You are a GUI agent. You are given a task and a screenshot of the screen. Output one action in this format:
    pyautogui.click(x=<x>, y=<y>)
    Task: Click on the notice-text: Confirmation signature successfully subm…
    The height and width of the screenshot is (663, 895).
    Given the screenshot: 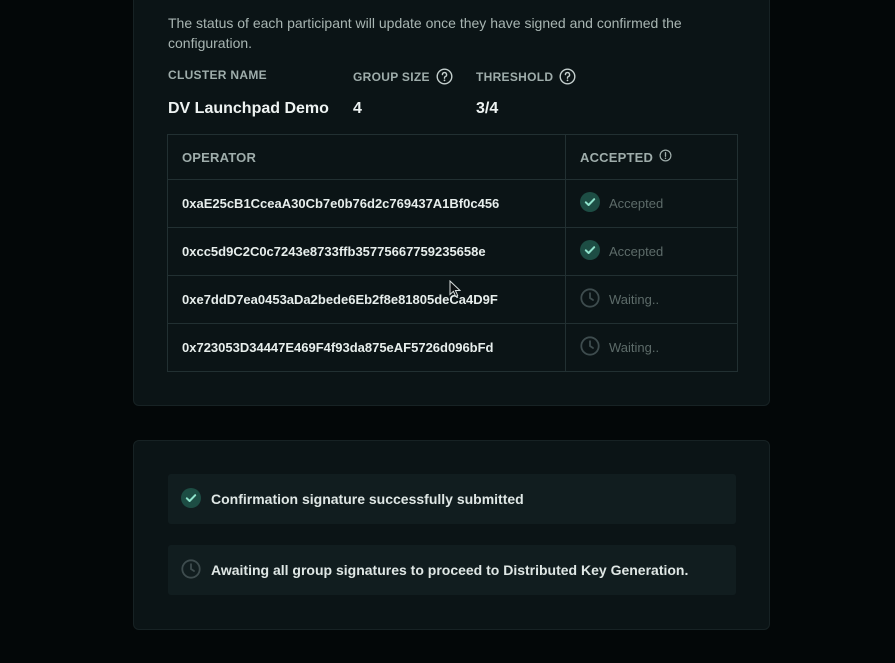 What is the action you would take?
    pyautogui.click(x=367, y=499)
    